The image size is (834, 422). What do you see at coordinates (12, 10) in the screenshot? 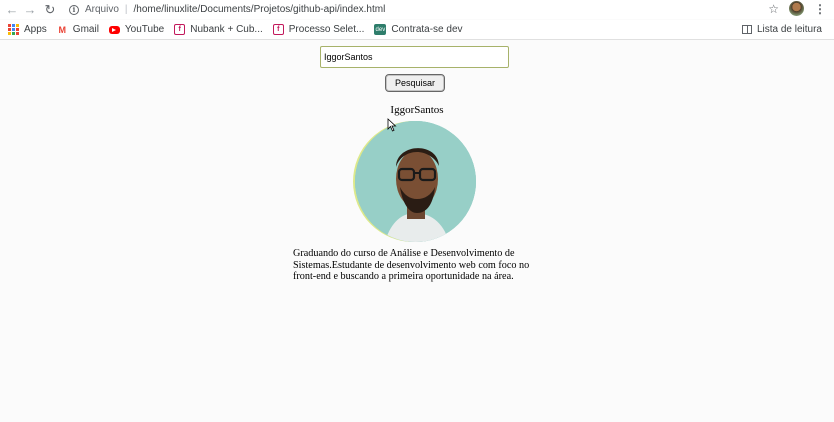
I see `back-arrow-icon: ←` at bounding box center [12, 10].